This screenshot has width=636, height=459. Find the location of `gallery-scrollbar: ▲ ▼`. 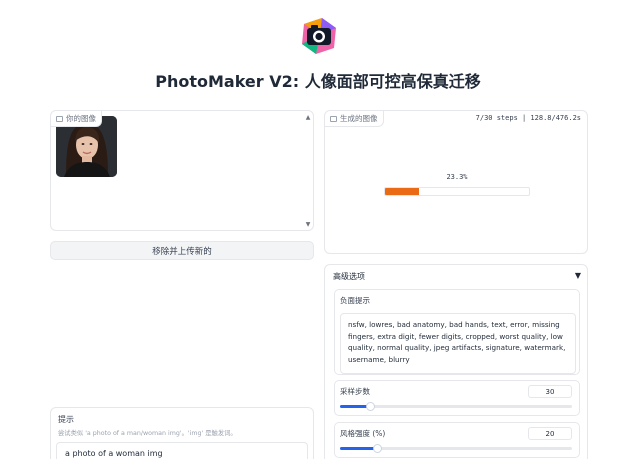

gallery-scrollbar: ▲ ▼ is located at coordinates (308, 171).